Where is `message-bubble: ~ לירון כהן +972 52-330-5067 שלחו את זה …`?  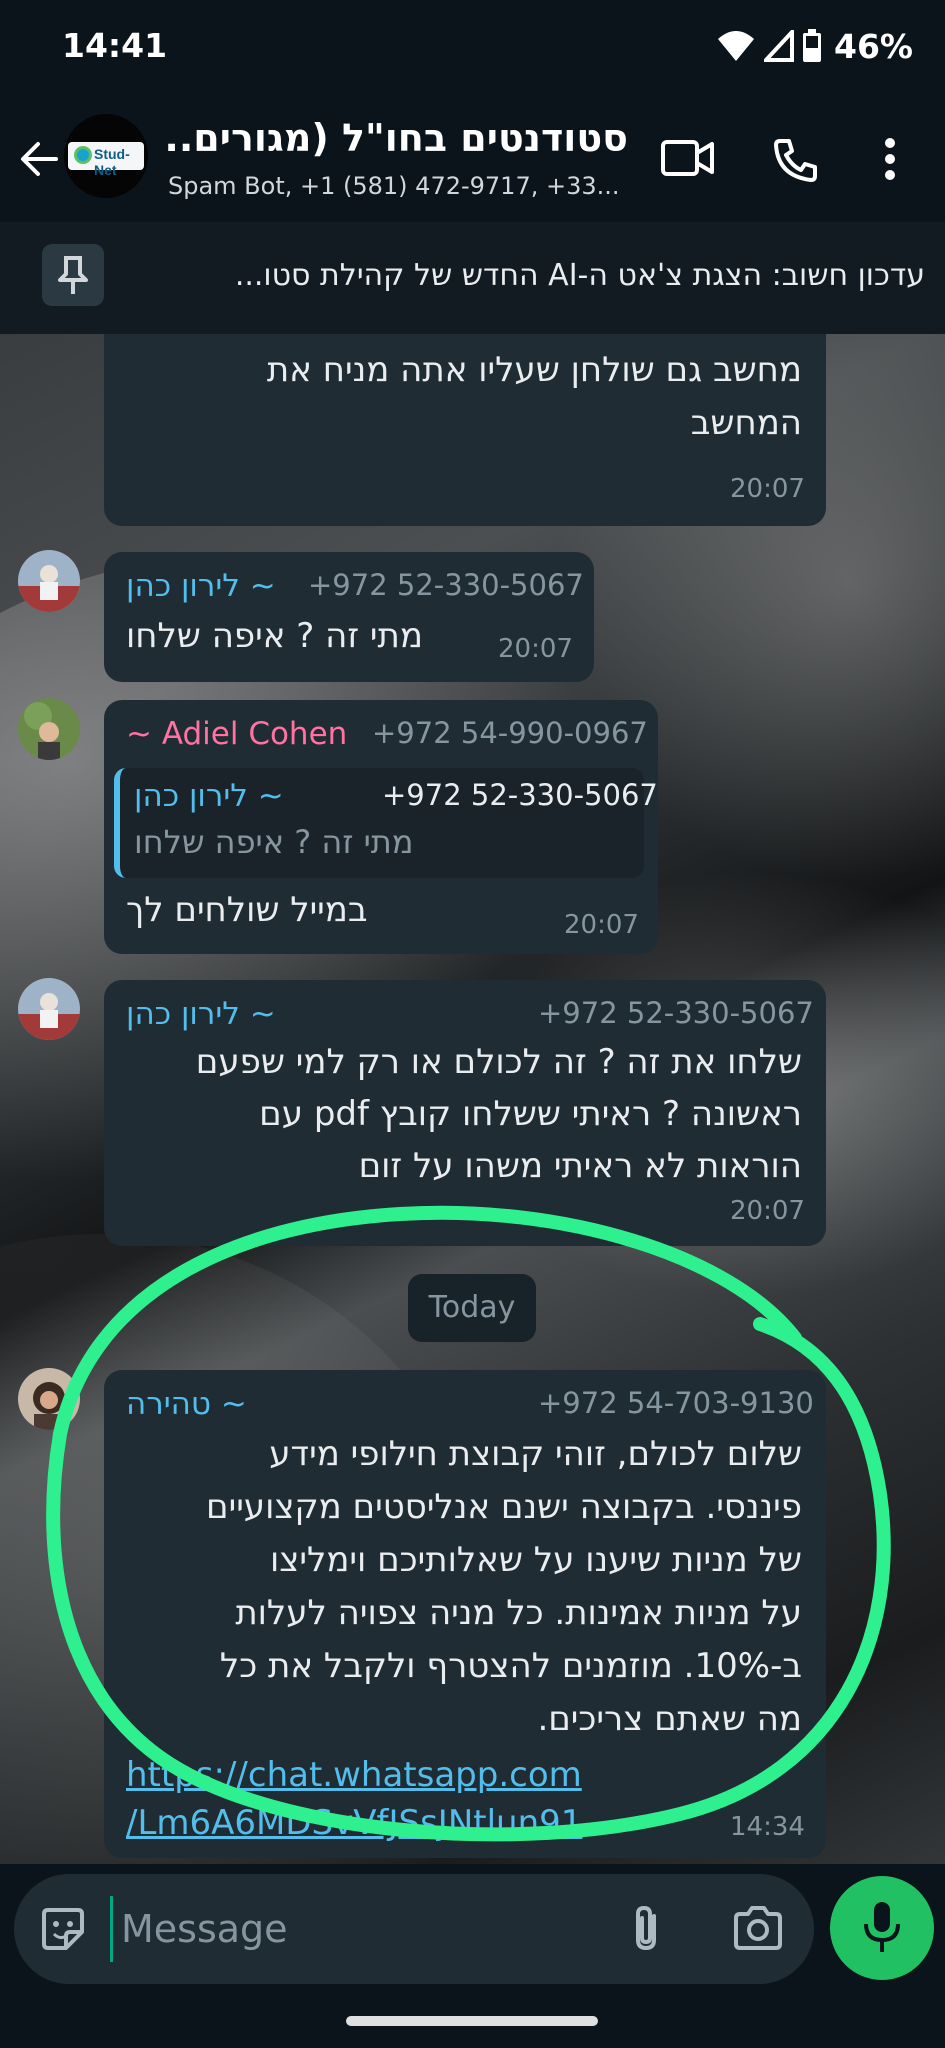 message-bubble: ~ לירון כהן +972 52-330-5067 שלחו את זה … is located at coordinates (465, 1113).